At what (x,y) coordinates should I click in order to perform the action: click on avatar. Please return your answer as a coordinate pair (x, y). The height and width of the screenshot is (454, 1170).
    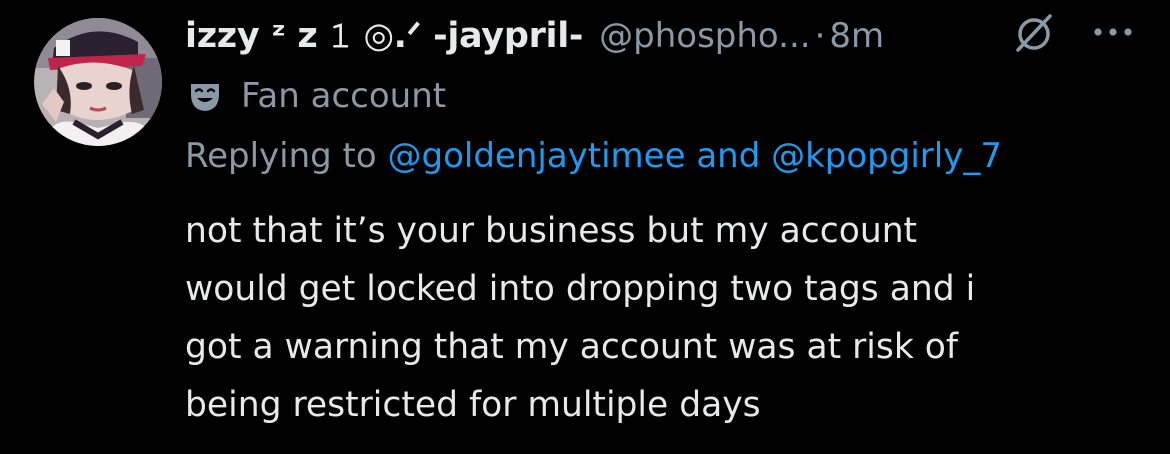
    Looking at the image, I should click on (98, 82).